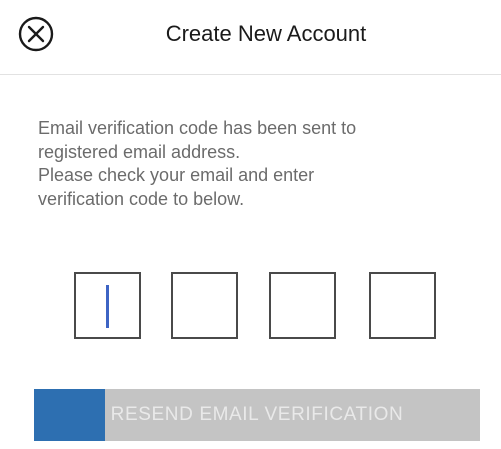 The height and width of the screenshot is (449, 501). What do you see at coordinates (250, 74) in the screenshot?
I see `header-divider` at bounding box center [250, 74].